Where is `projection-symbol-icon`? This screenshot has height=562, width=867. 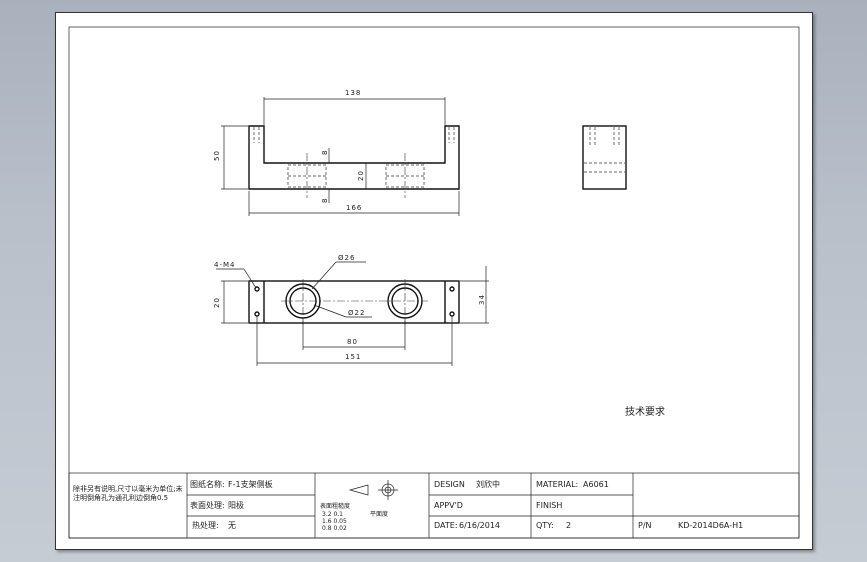
projection-symbol-icon is located at coordinates (373, 490).